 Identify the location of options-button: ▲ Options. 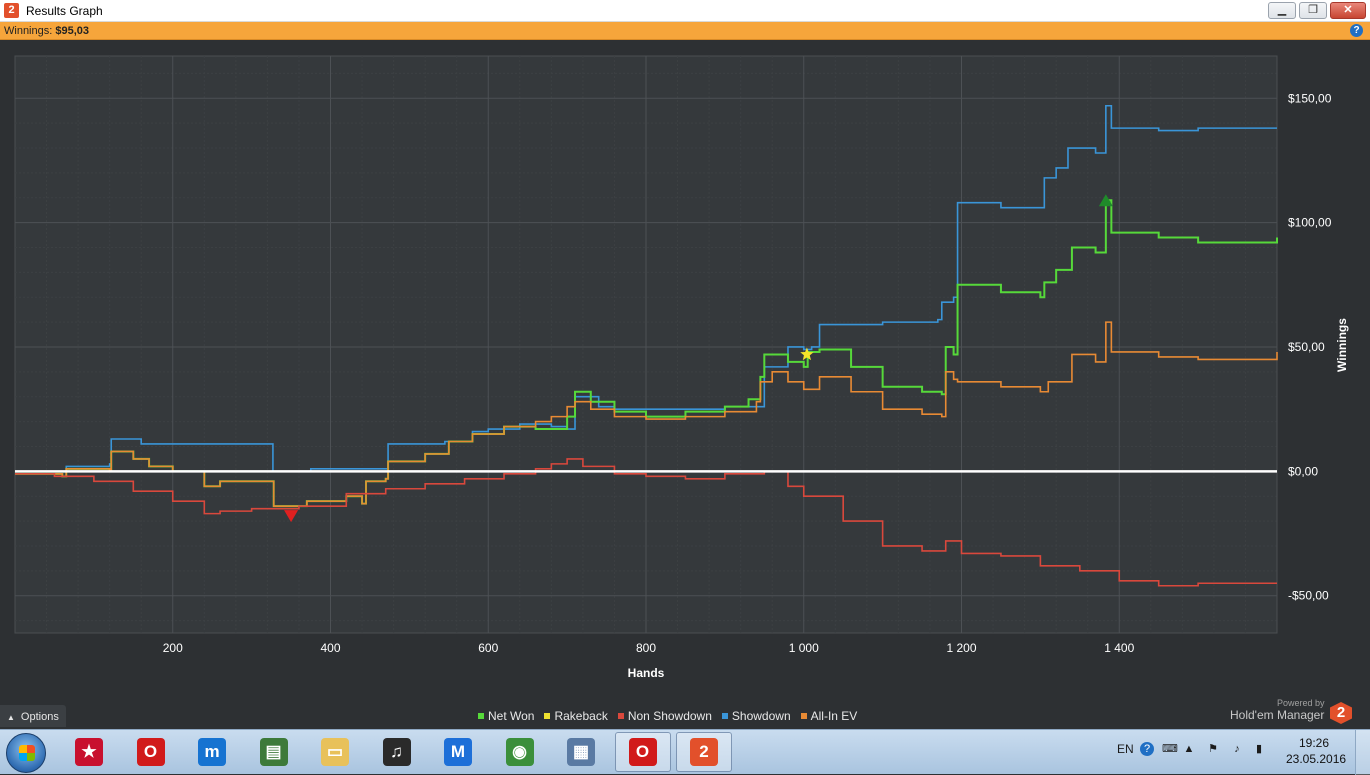
(33, 716).